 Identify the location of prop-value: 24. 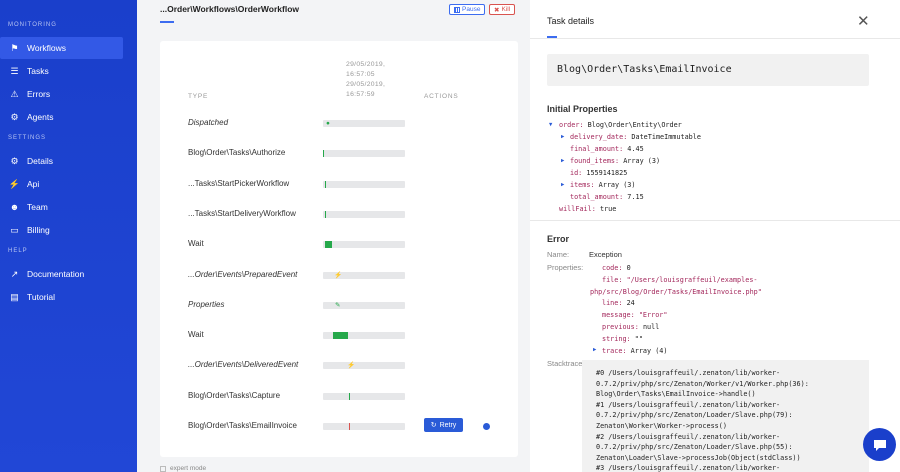
(630, 303).